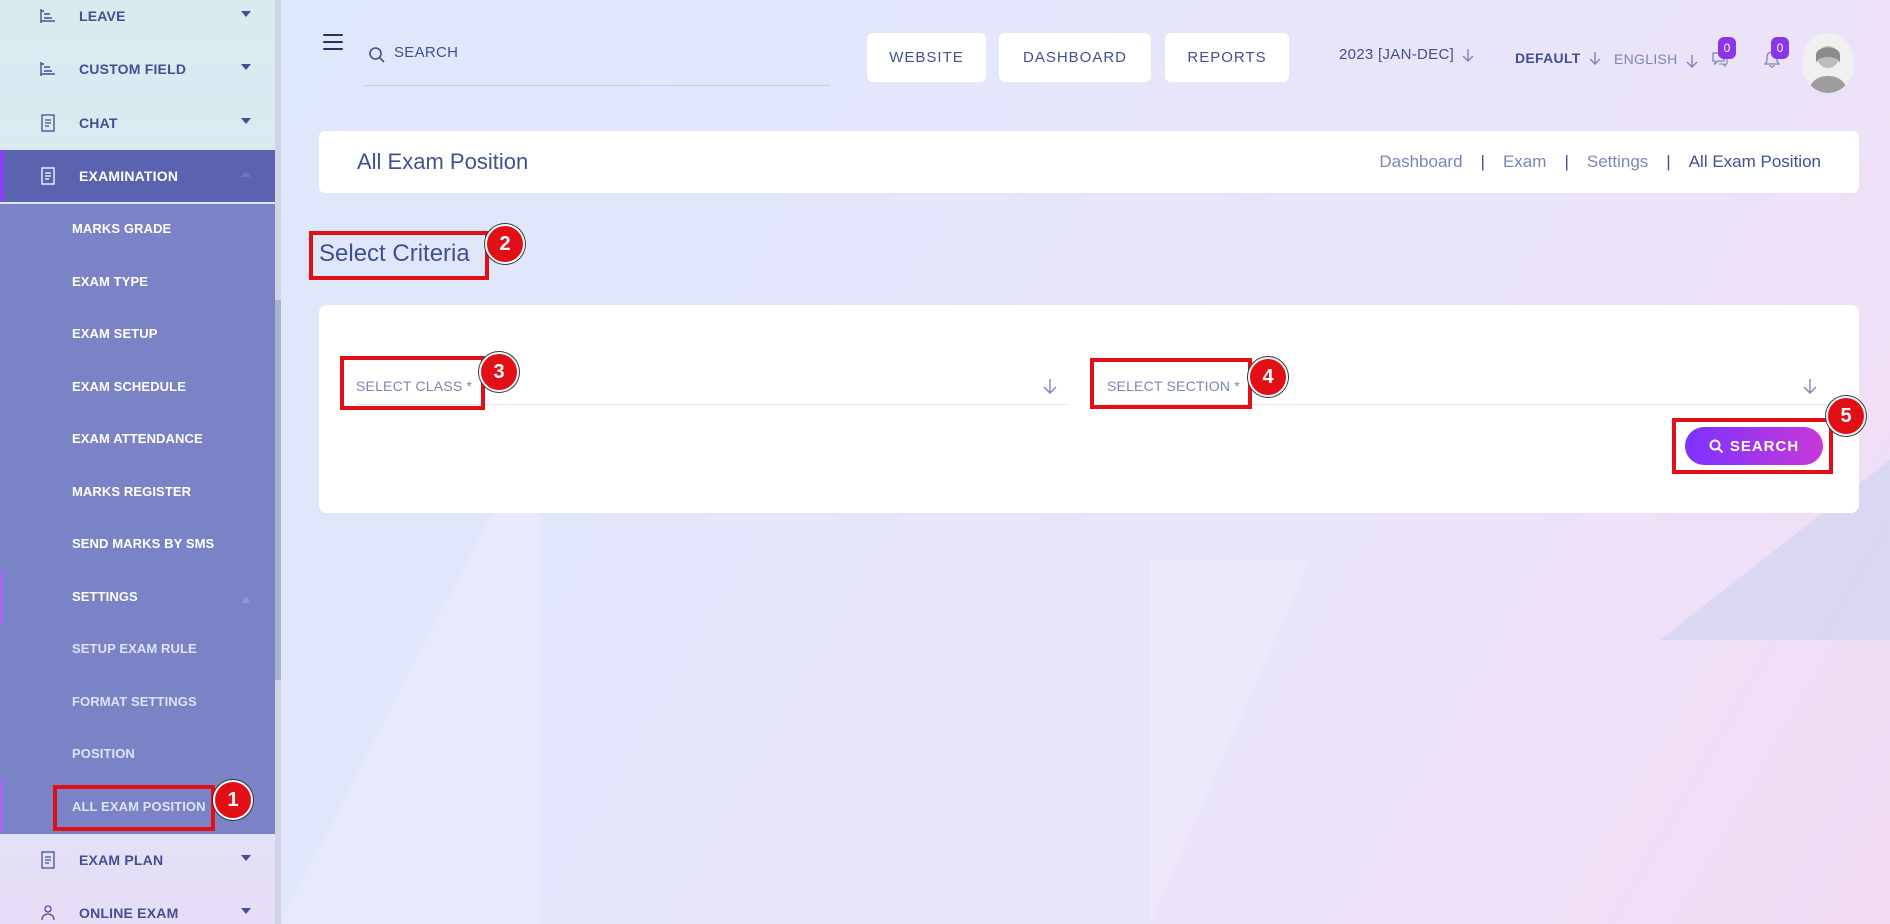 Image resolution: width=1890 pixels, height=924 pixels. What do you see at coordinates (143, 543) in the screenshot?
I see `submenu-send-marks-by-sms: SEND MARKS BY SMS` at bounding box center [143, 543].